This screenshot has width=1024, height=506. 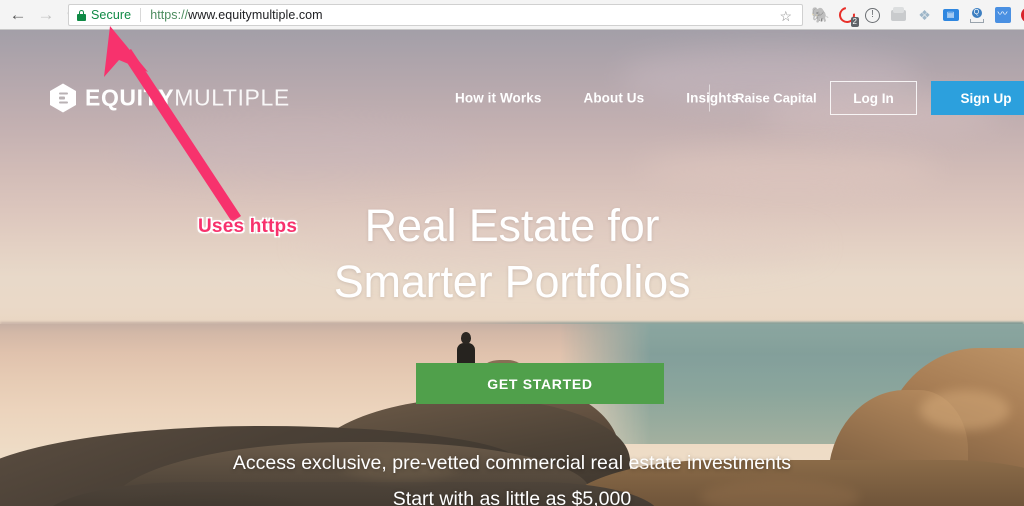 I want to click on annotation-label: Uses https, so click(x=248, y=226).